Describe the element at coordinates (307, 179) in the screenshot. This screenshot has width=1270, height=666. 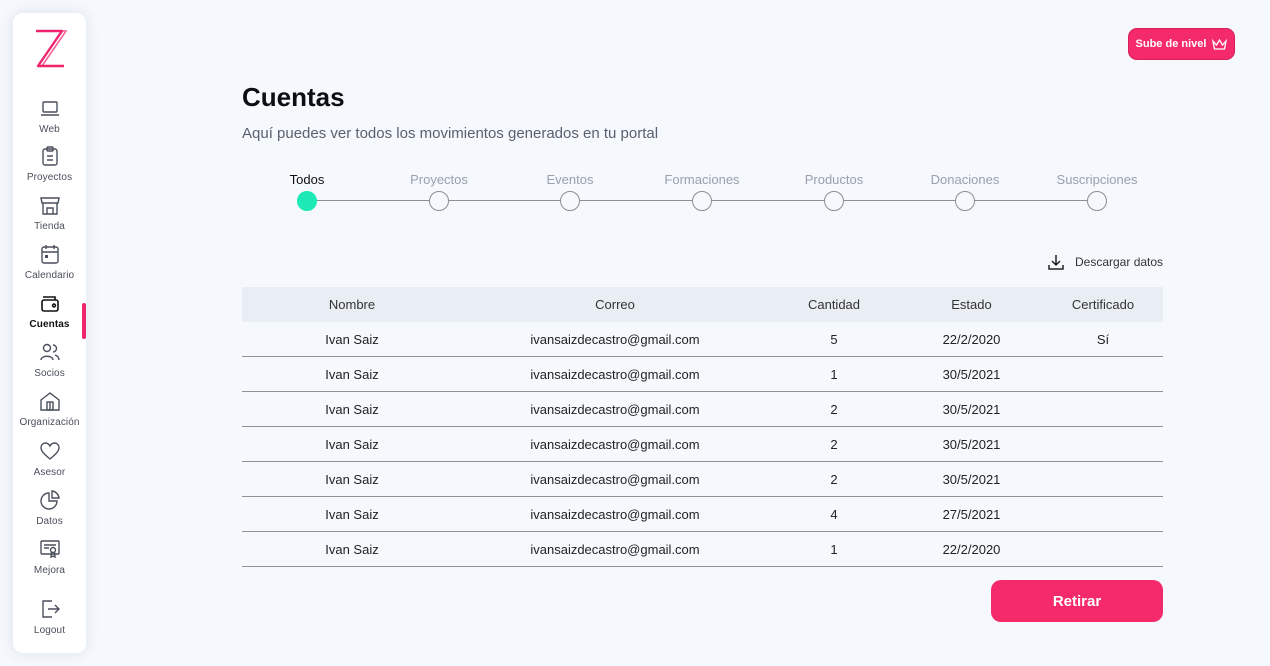
I see `step-label: Todos` at that location.